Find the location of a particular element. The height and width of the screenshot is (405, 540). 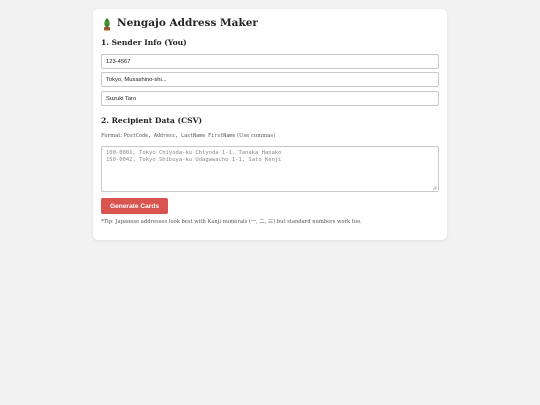

pine-tree-icon is located at coordinates (107, 23).